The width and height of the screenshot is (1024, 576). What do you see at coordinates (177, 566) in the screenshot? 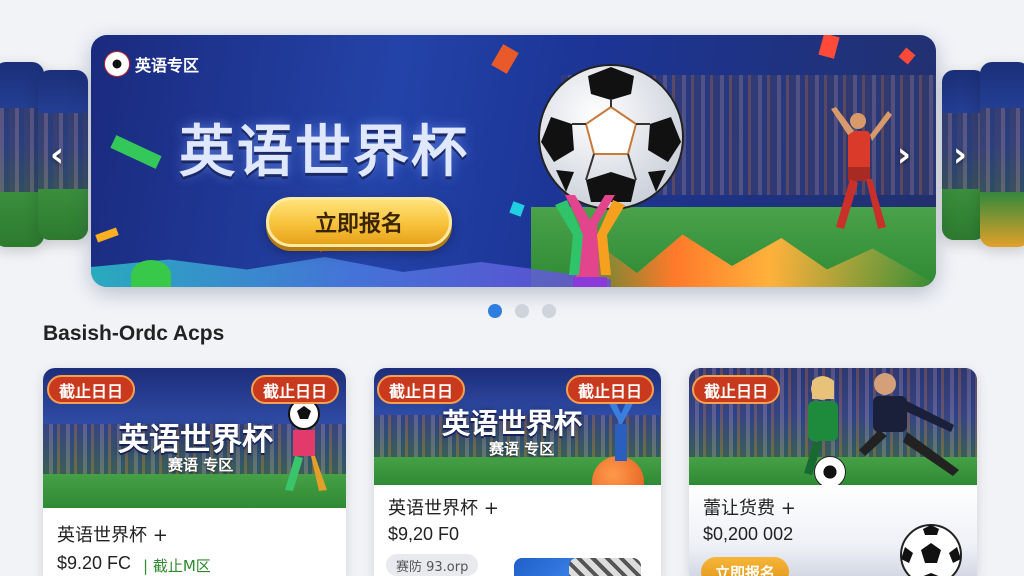
I see `card-deadline: | 截止M区` at bounding box center [177, 566].